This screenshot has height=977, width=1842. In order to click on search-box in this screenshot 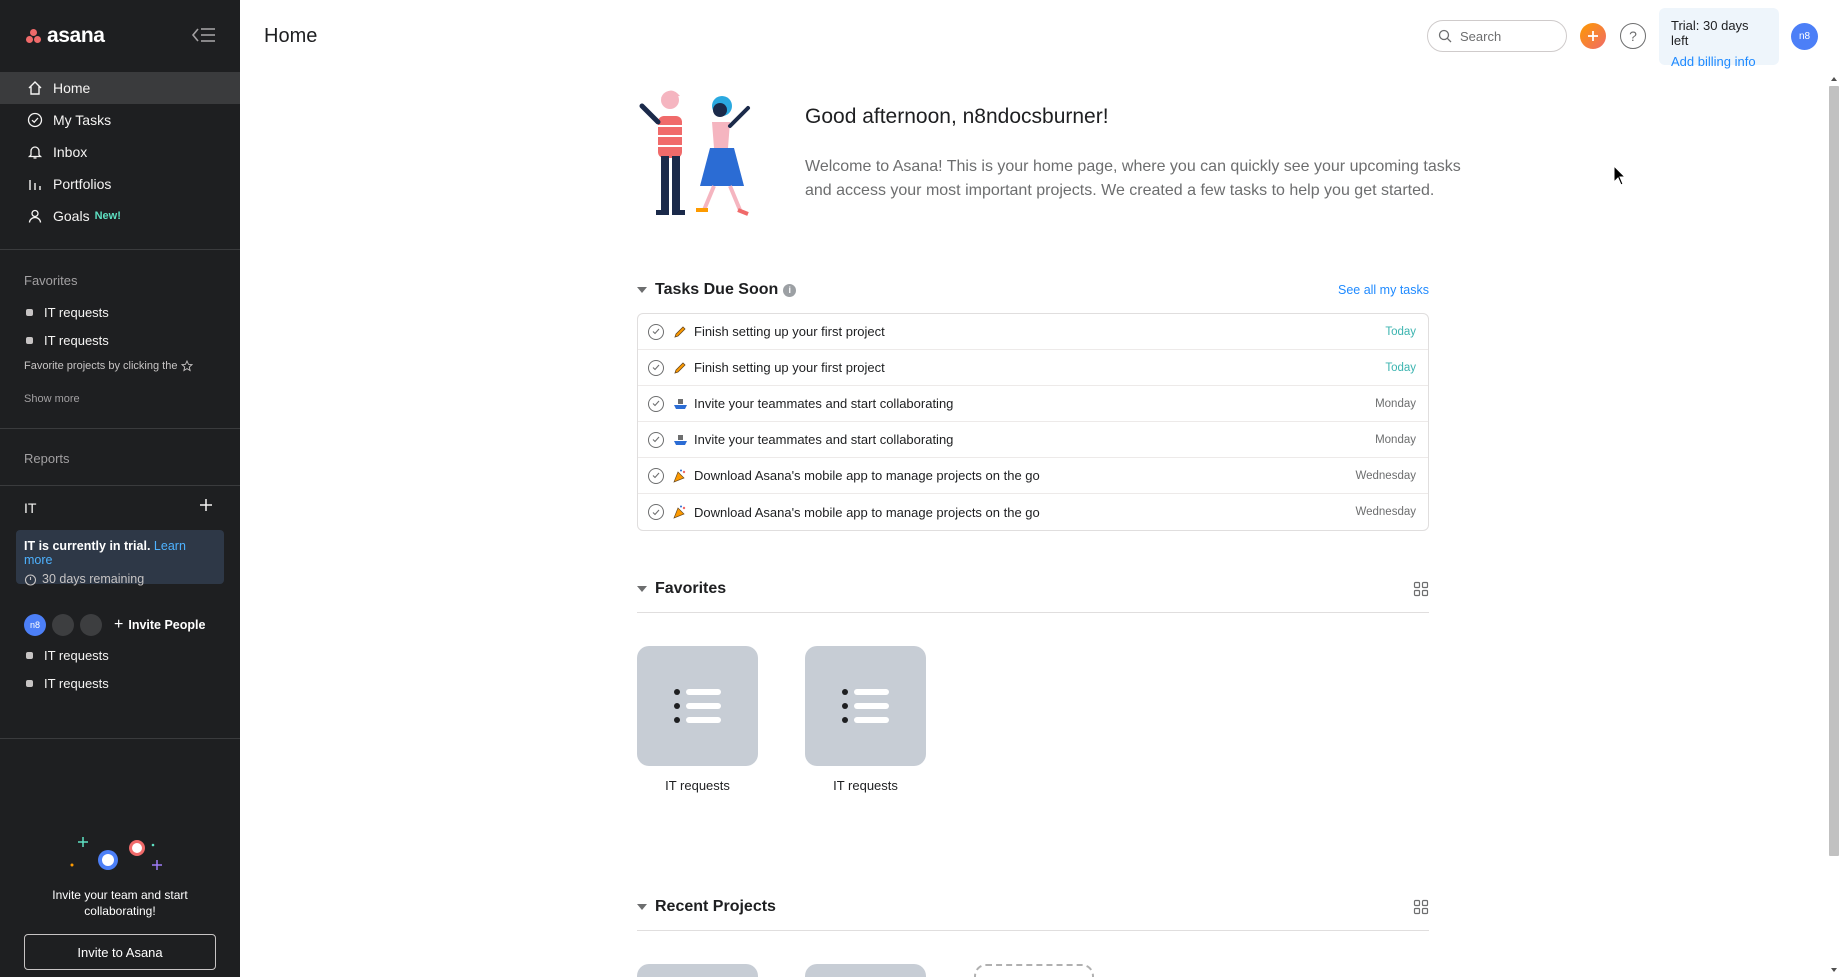, I will do `click(1497, 36)`.